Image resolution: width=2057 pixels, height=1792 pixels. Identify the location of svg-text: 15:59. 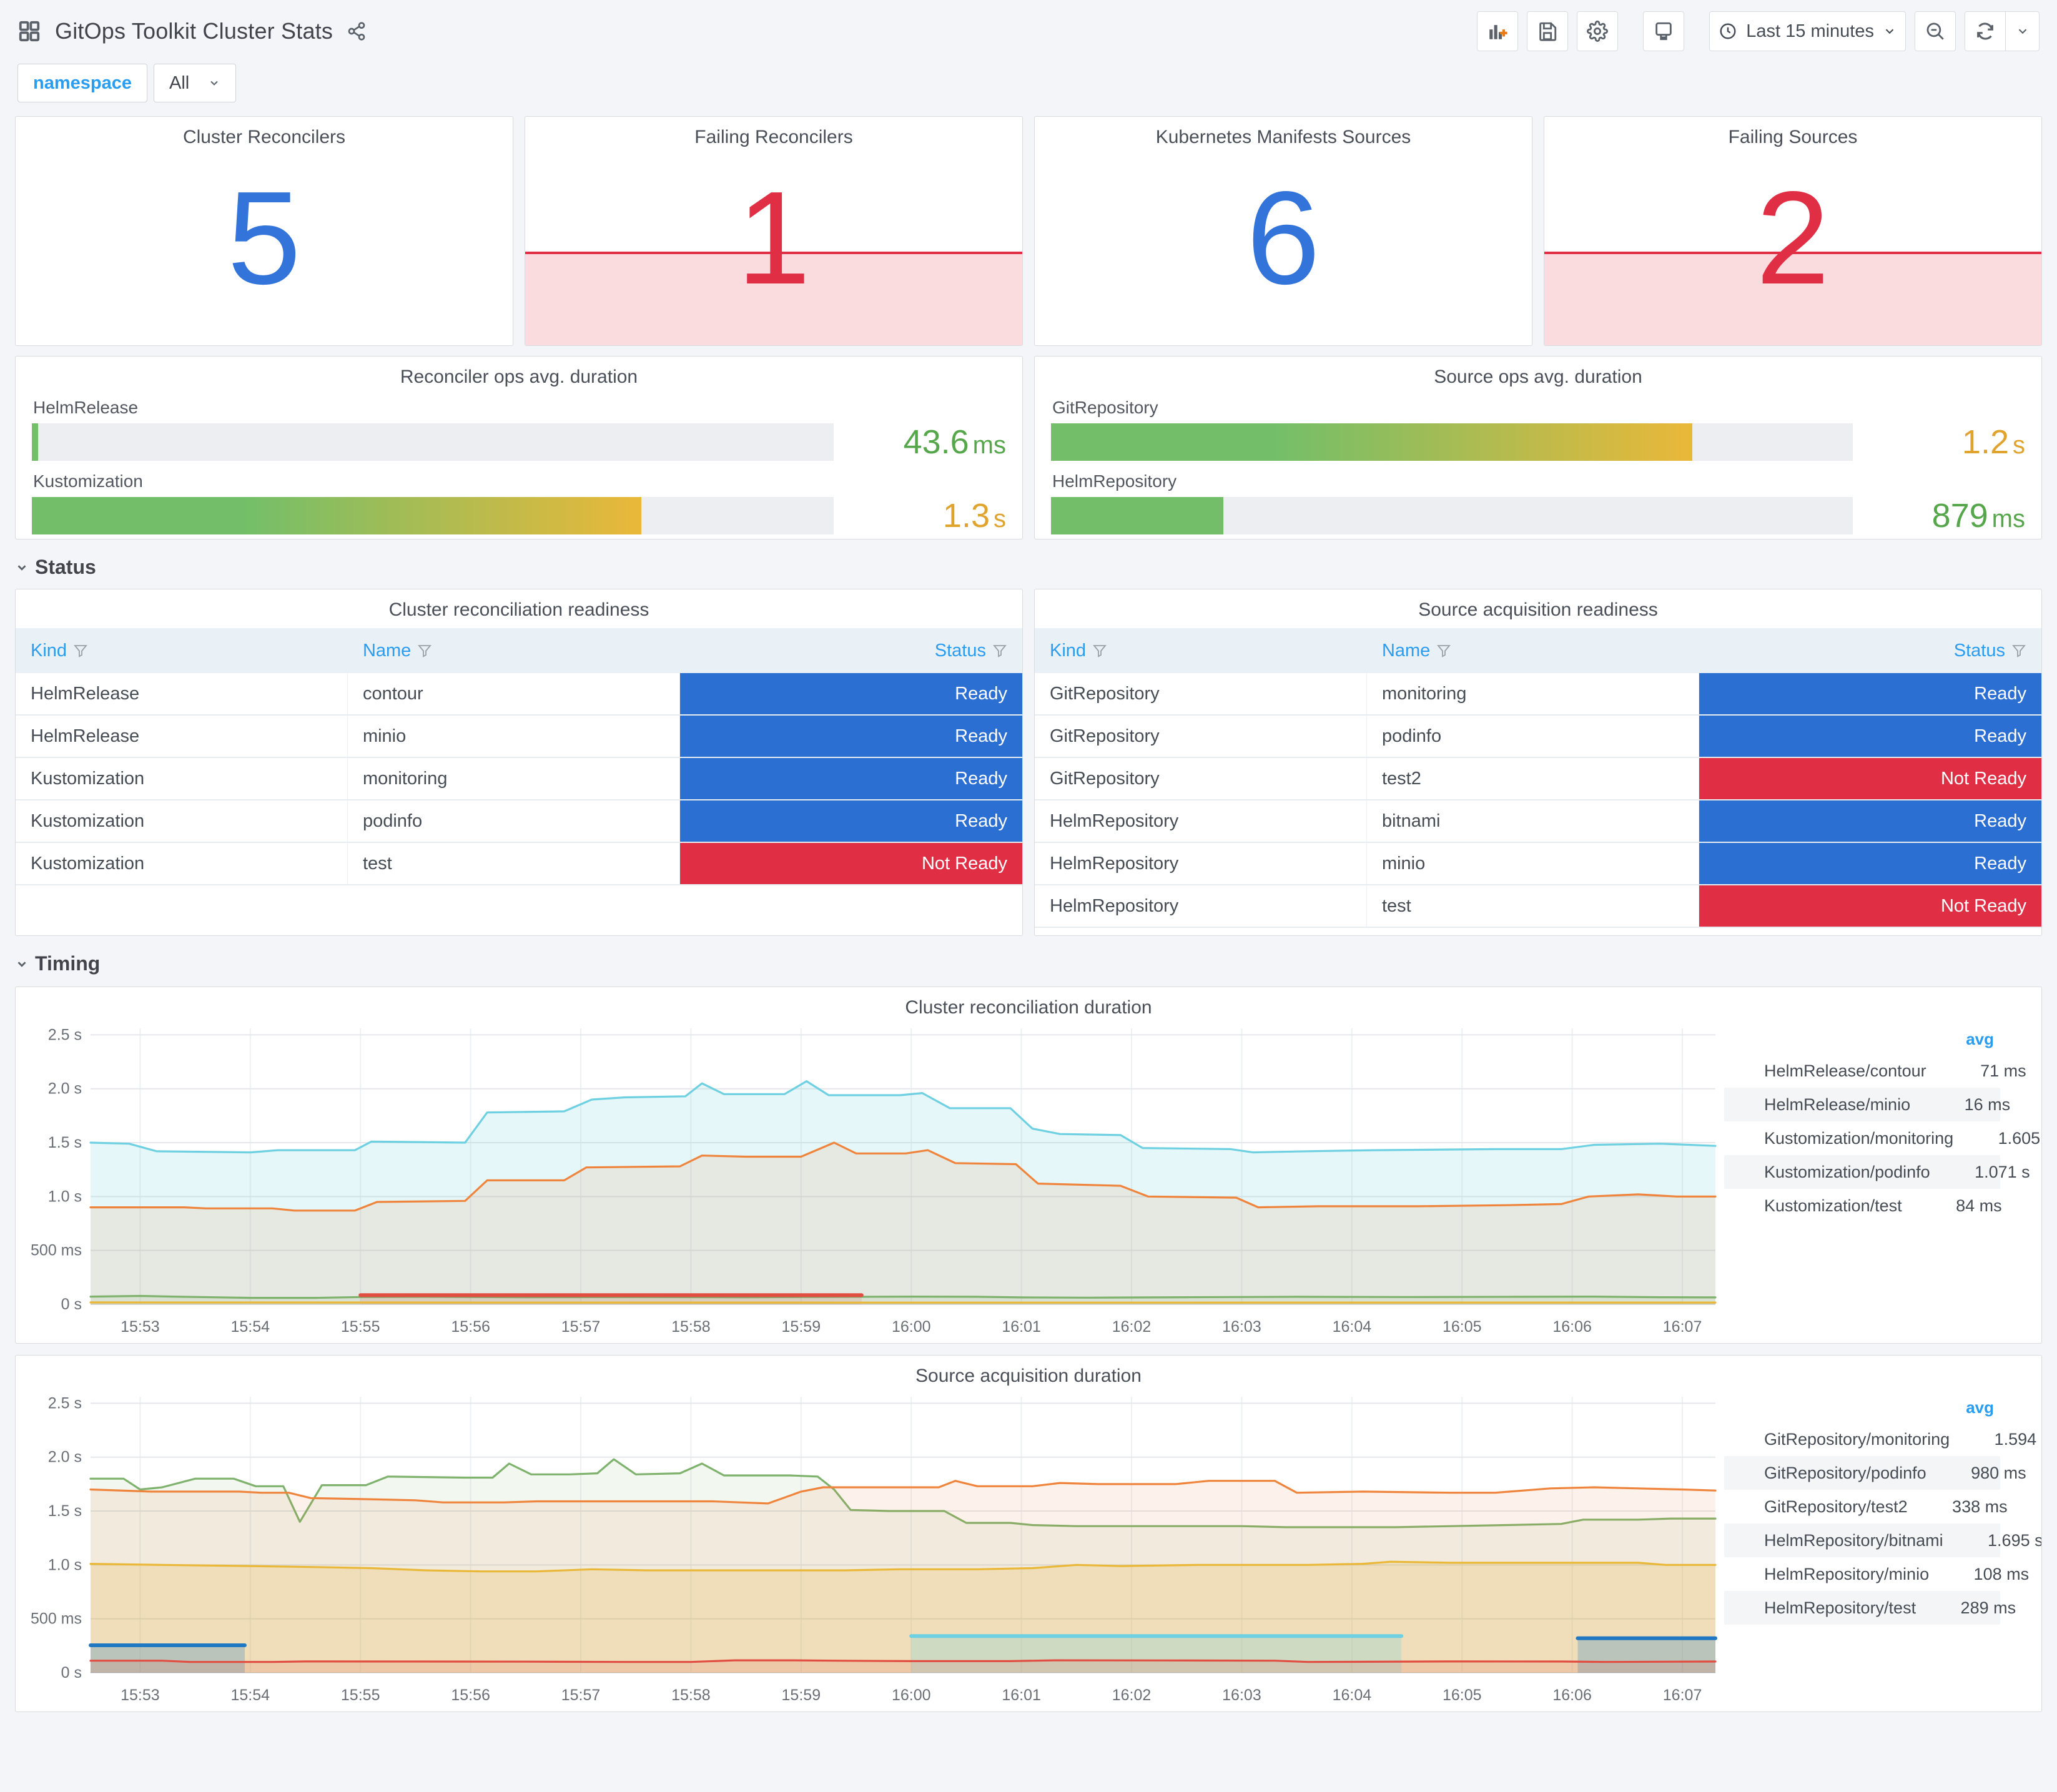
(802, 1327).